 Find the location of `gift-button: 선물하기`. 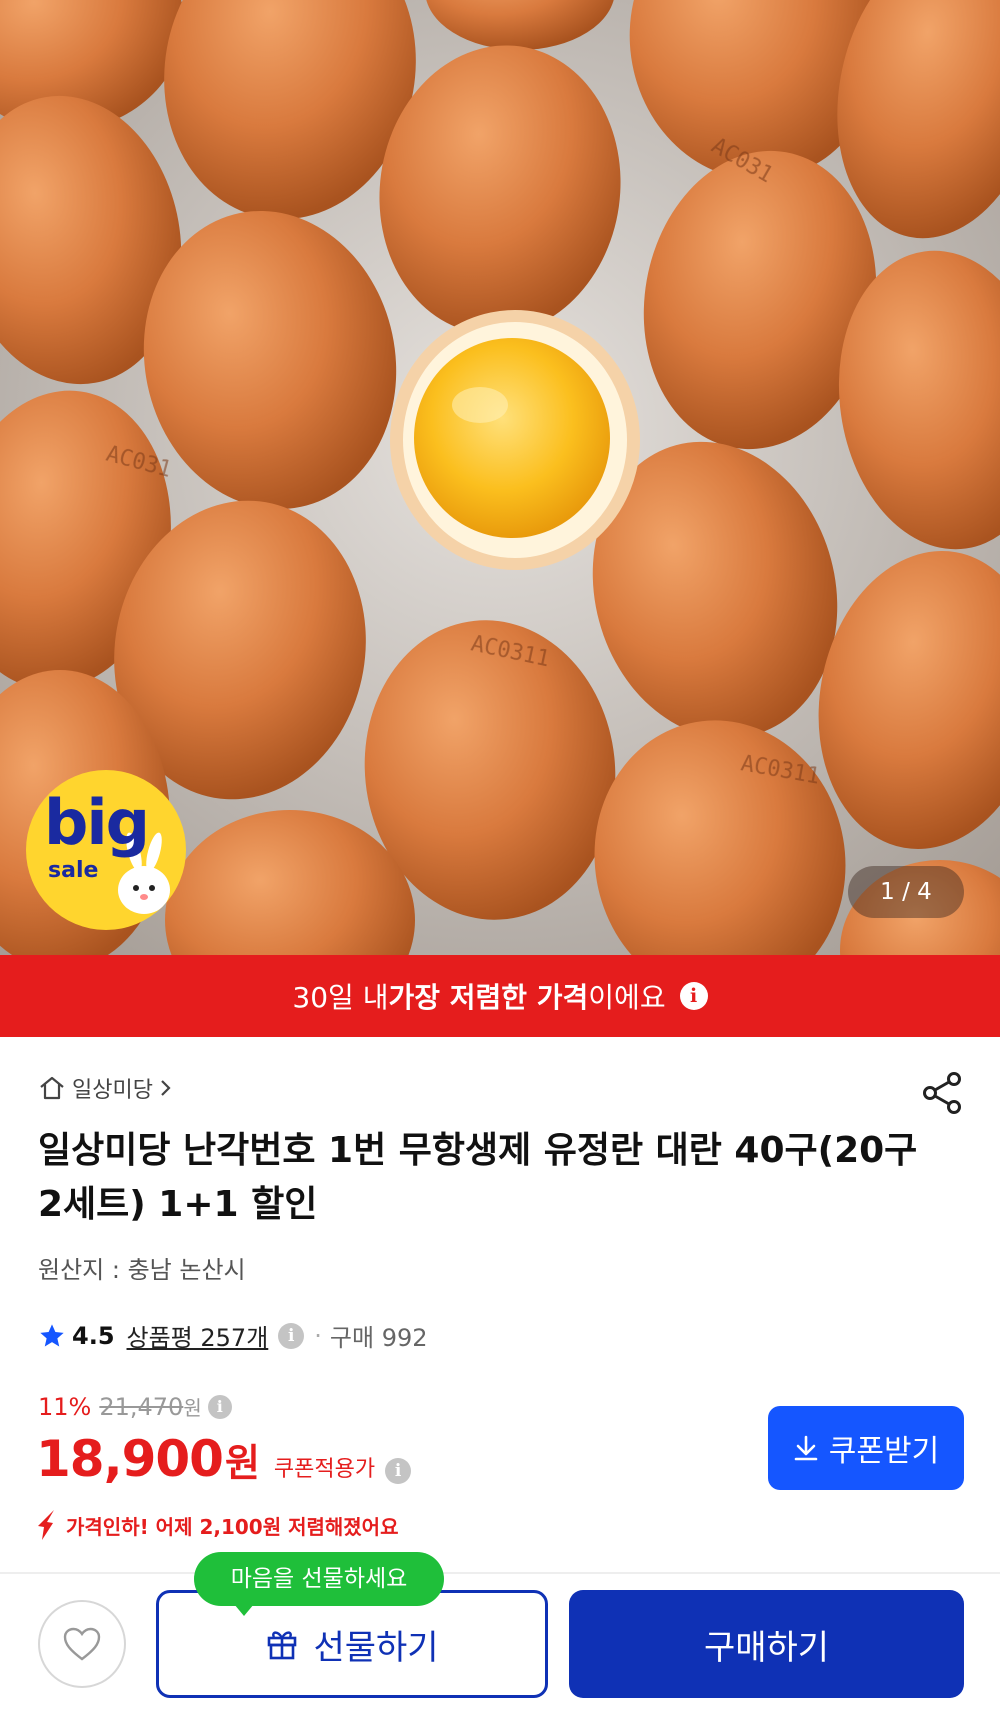

gift-button: 선물하기 is located at coordinates (352, 1644).